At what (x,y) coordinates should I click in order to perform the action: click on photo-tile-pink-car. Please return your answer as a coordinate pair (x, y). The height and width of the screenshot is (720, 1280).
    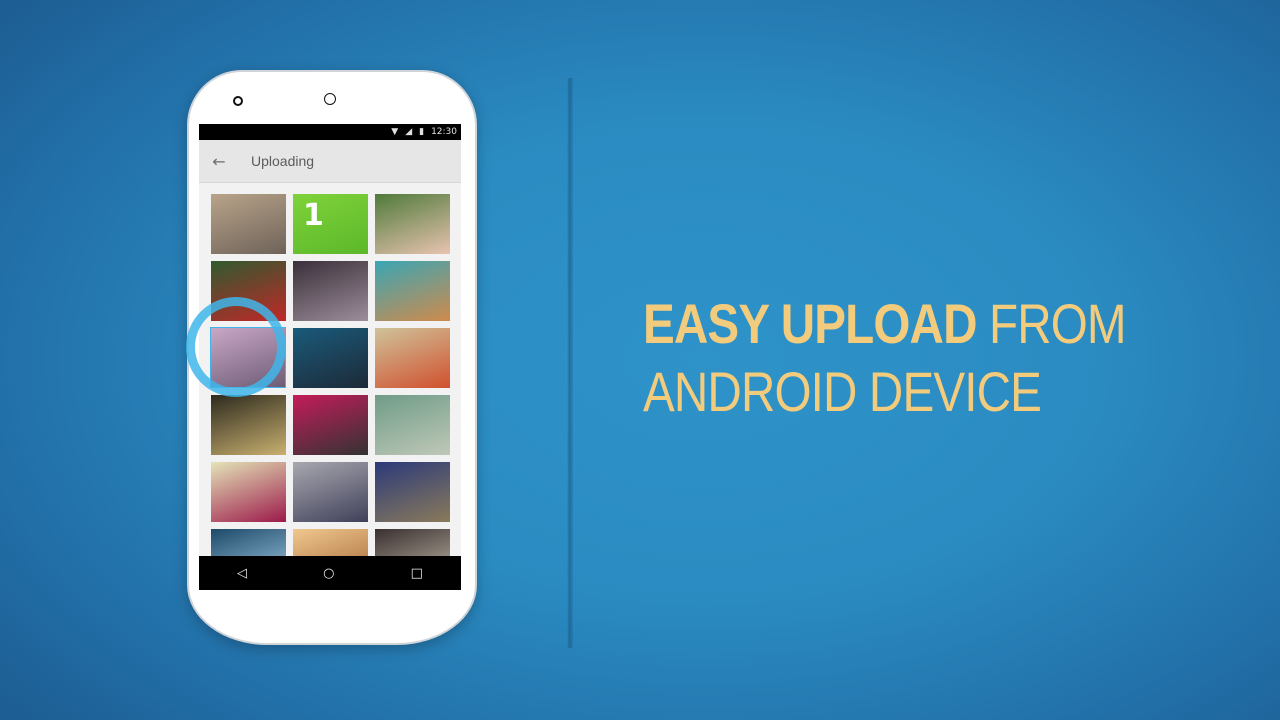
    Looking at the image, I should click on (248, 492).